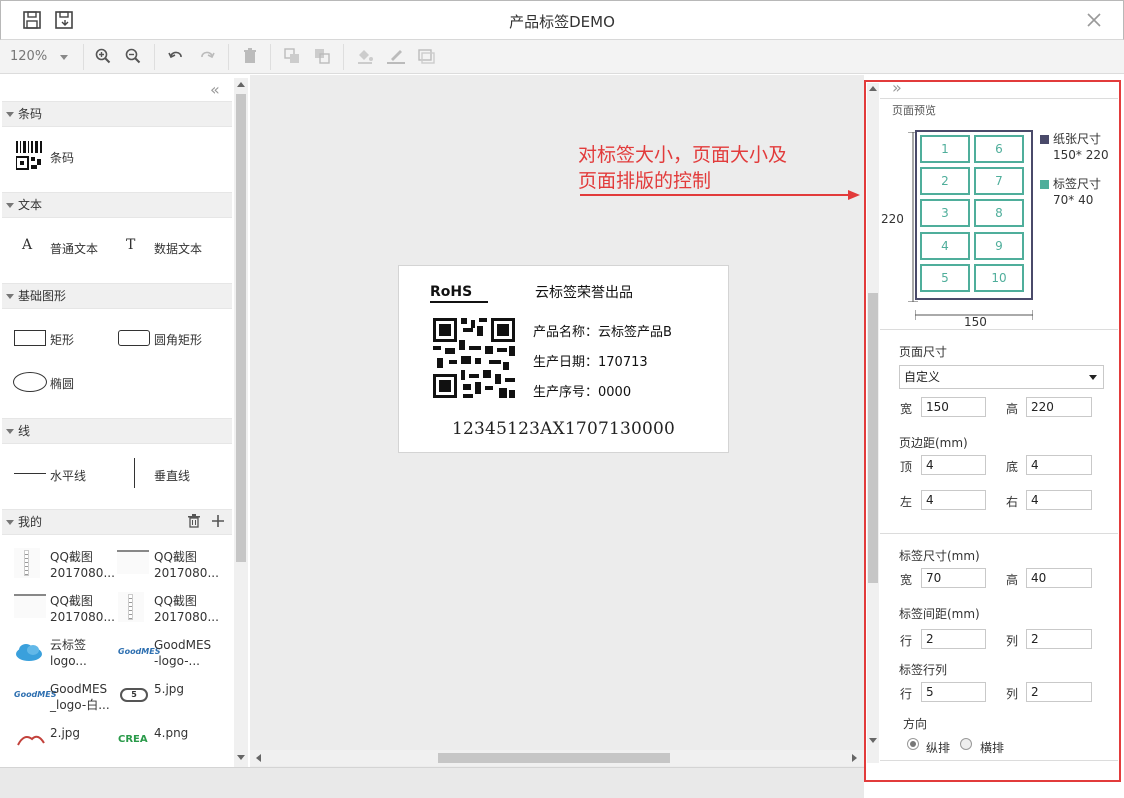 The image size is (1124, 798). What do you see at coordinates (1094, 20) in the screenshot?
I see `close-icon` at bounding box center [1094, 20].